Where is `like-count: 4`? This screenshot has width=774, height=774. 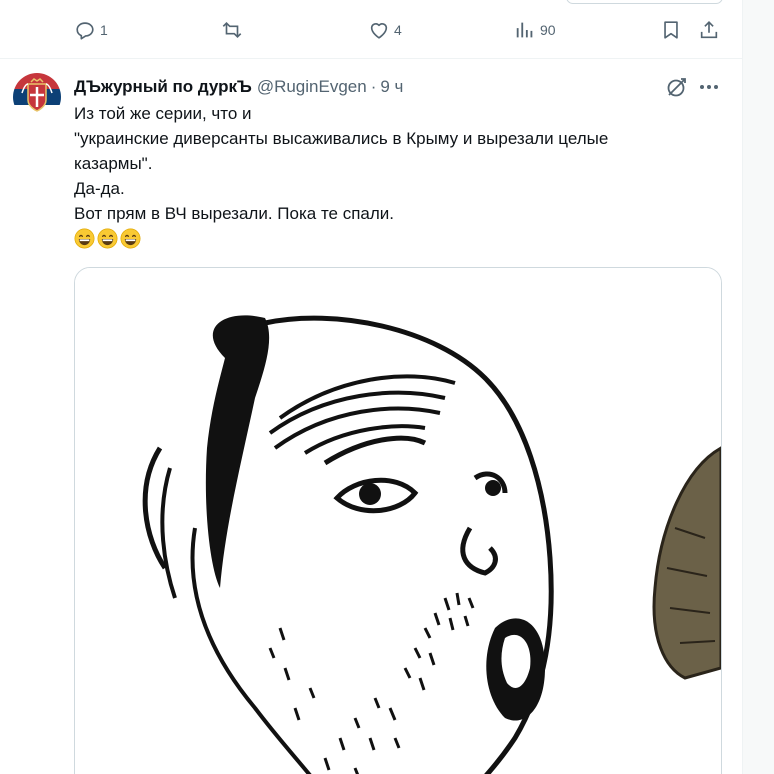 like-count: 4 is located at coordinates (398, 30).